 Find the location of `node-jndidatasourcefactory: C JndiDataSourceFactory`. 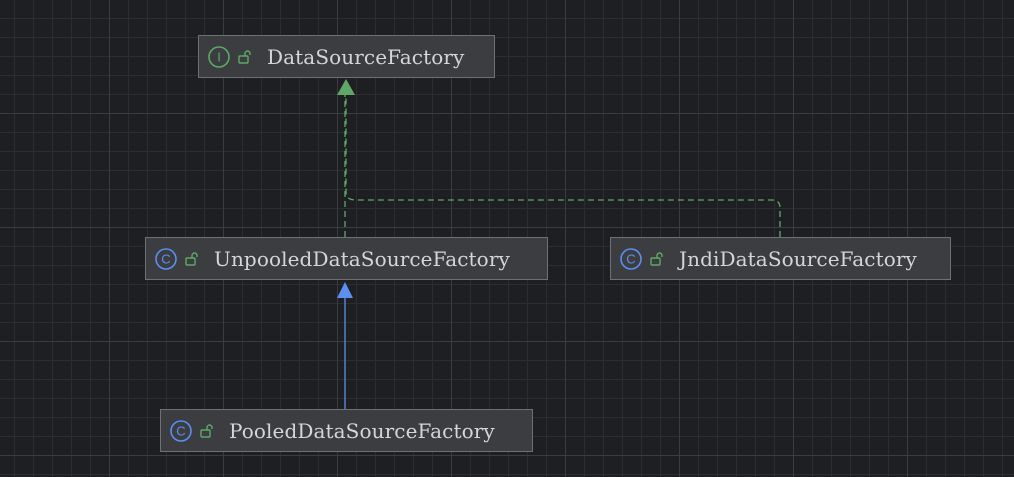

node-jndidatasourcefactory: C JndiDataSourceFactory is located at coordinates (780, 258).